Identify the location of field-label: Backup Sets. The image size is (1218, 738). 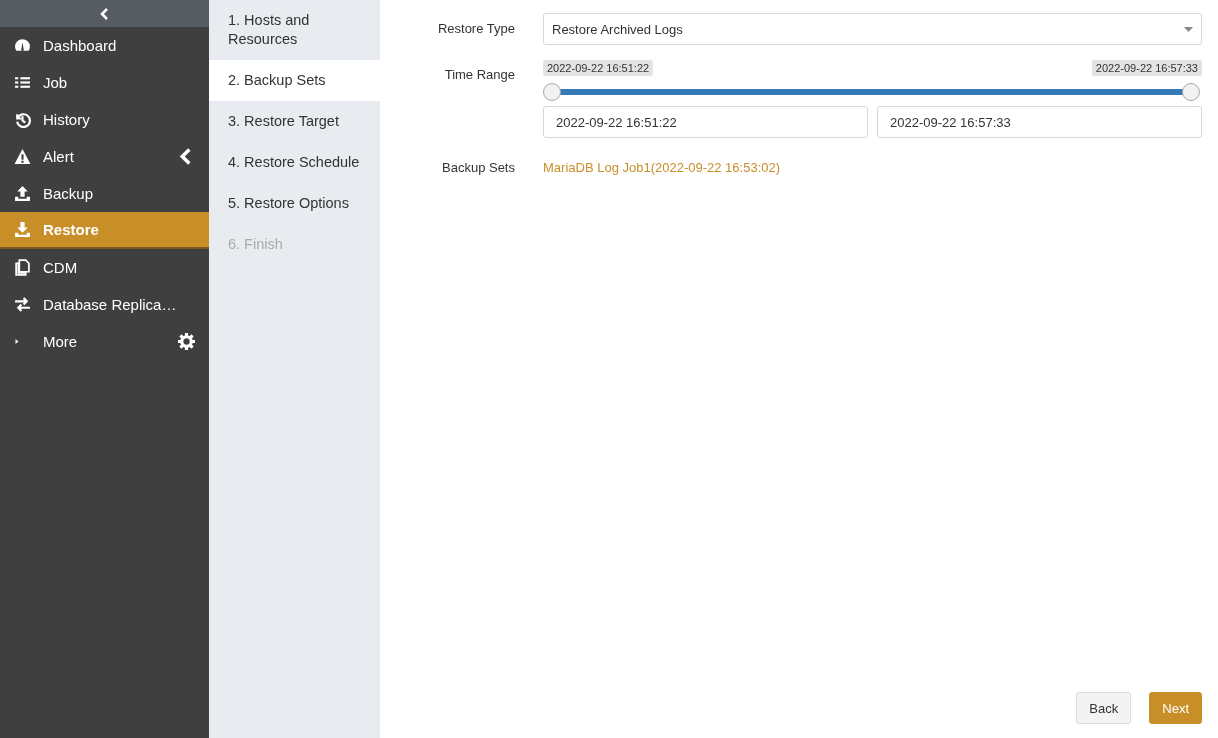
(478, 167).